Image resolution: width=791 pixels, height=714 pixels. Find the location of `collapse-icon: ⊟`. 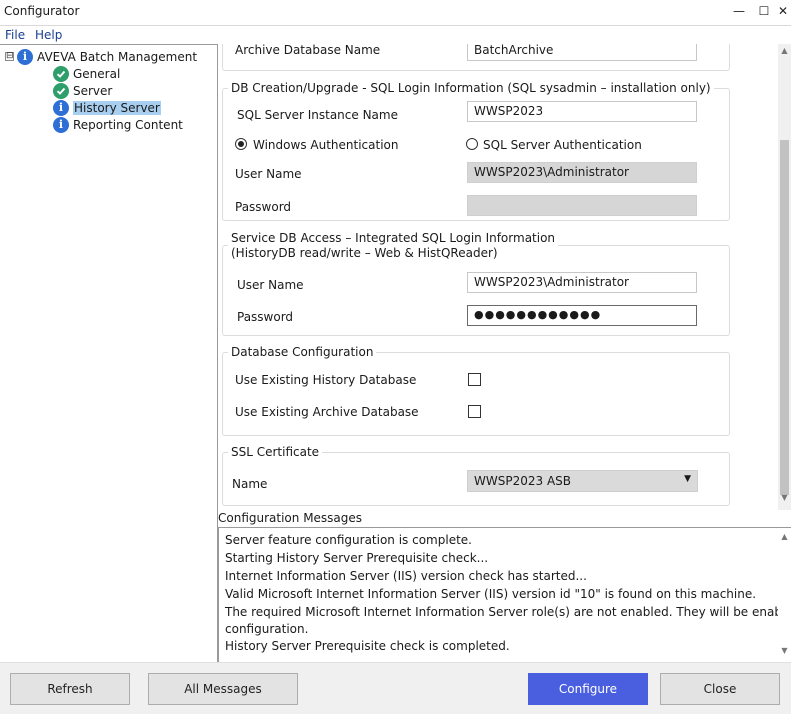

collapse-icon: ⊟ is located at coordinates (9, 56).